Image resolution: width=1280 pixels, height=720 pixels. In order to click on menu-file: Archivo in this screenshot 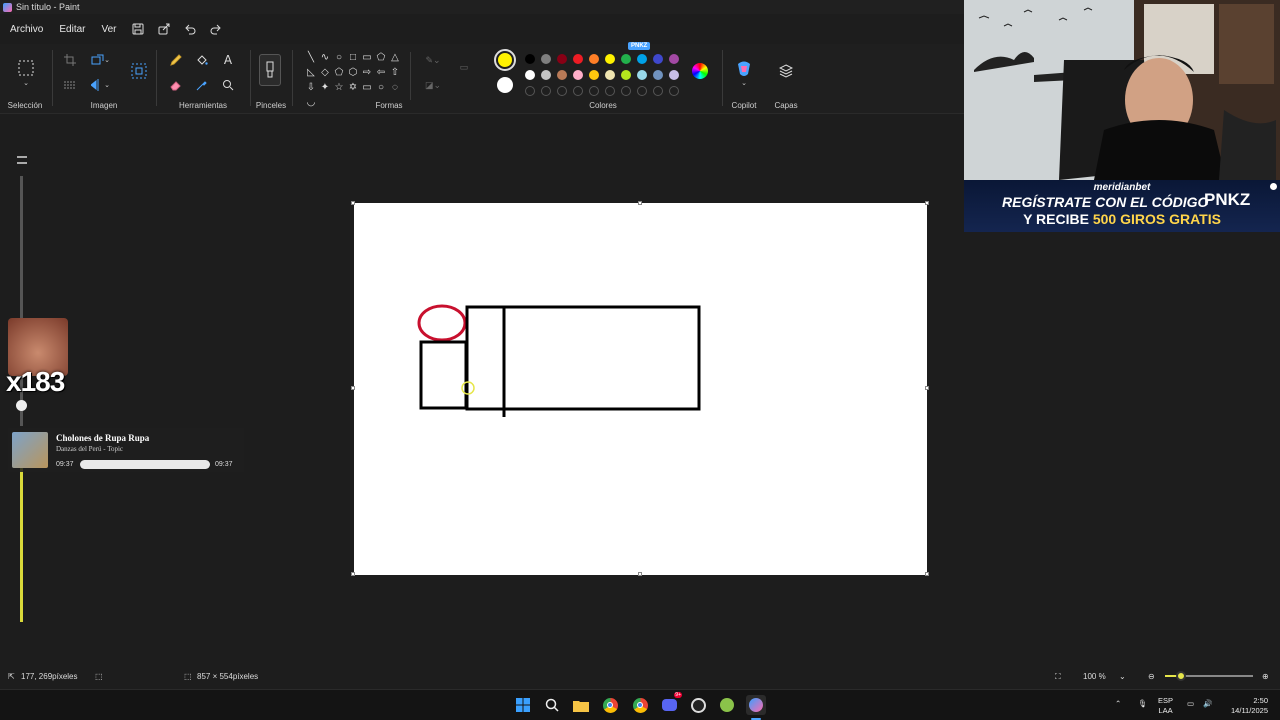, I will do `click(26, 29)`.